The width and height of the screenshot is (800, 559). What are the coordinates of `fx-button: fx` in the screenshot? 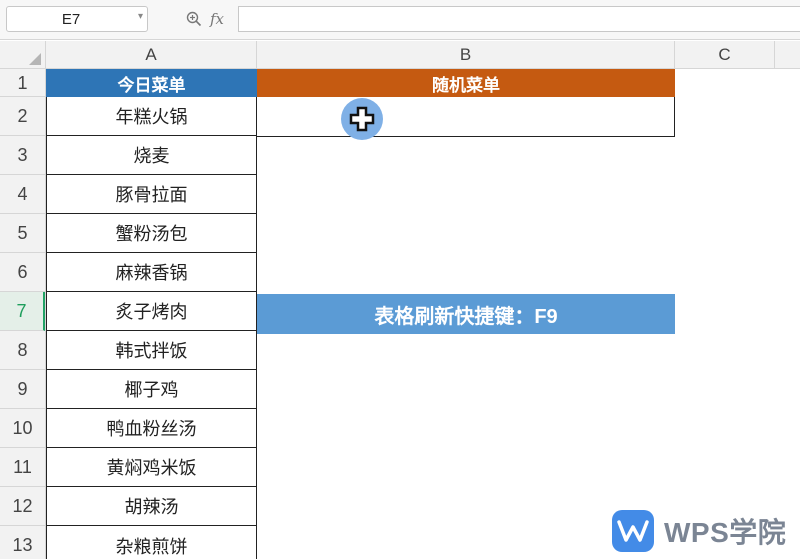 It's located at (217, 19).